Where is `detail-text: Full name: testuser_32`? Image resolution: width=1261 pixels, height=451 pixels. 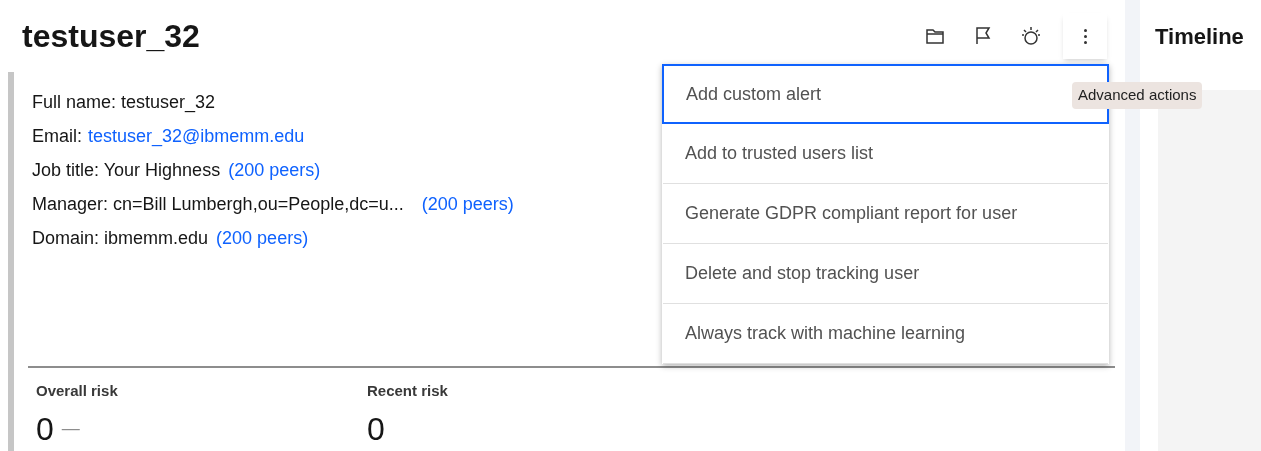
detail-text: Full name: testuser_32 is located at coordinates (124, 103).